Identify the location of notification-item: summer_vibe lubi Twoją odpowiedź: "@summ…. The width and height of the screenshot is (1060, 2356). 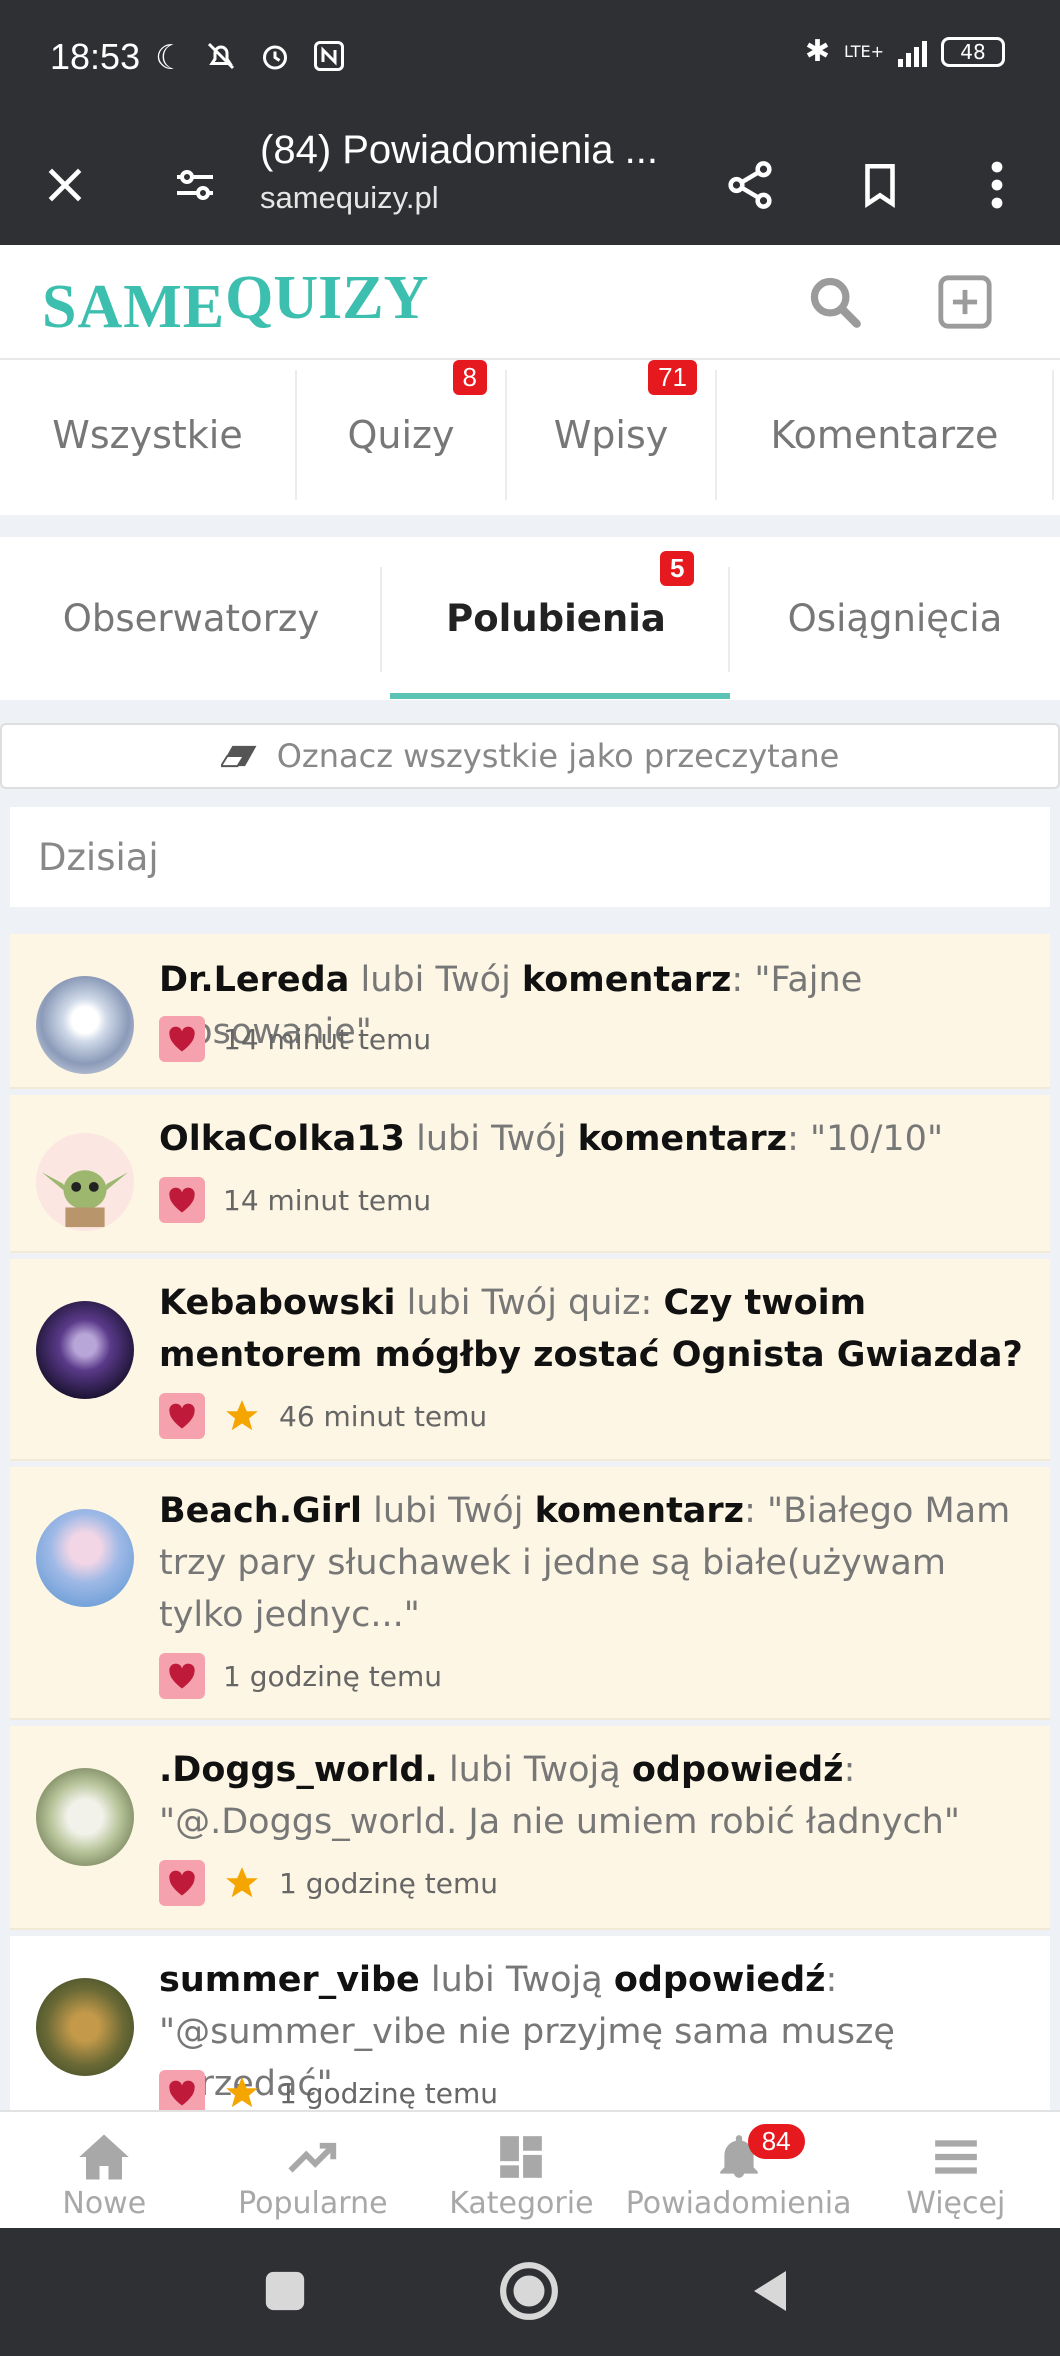
(530, 2026).